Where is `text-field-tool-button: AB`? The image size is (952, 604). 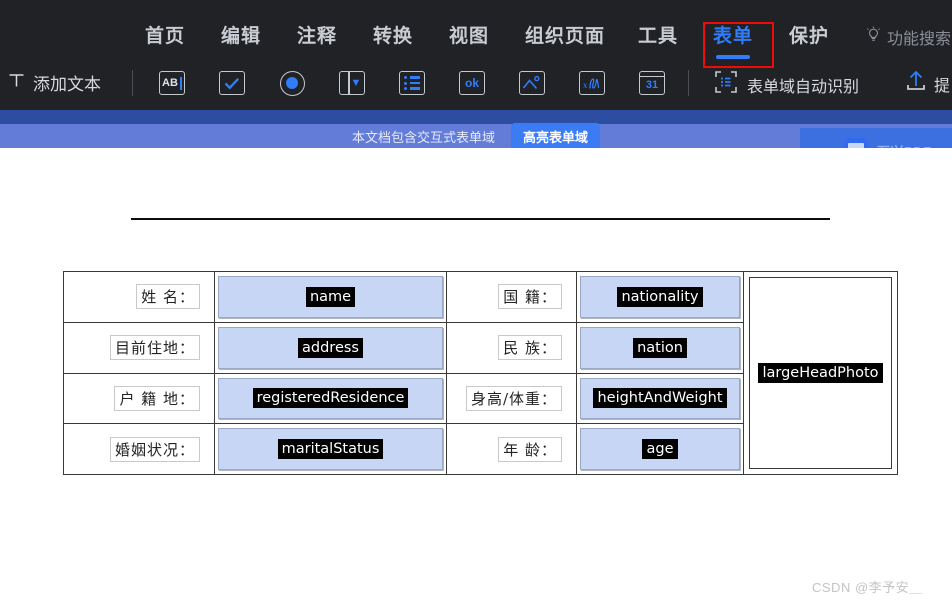
text-field-tool-button: AB is located at coordinates (172, 83).